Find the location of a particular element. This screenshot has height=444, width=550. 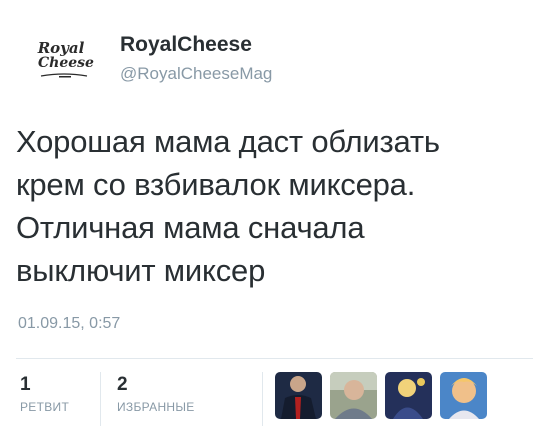

logo-swash-icon is located at coordinates (64, 75).